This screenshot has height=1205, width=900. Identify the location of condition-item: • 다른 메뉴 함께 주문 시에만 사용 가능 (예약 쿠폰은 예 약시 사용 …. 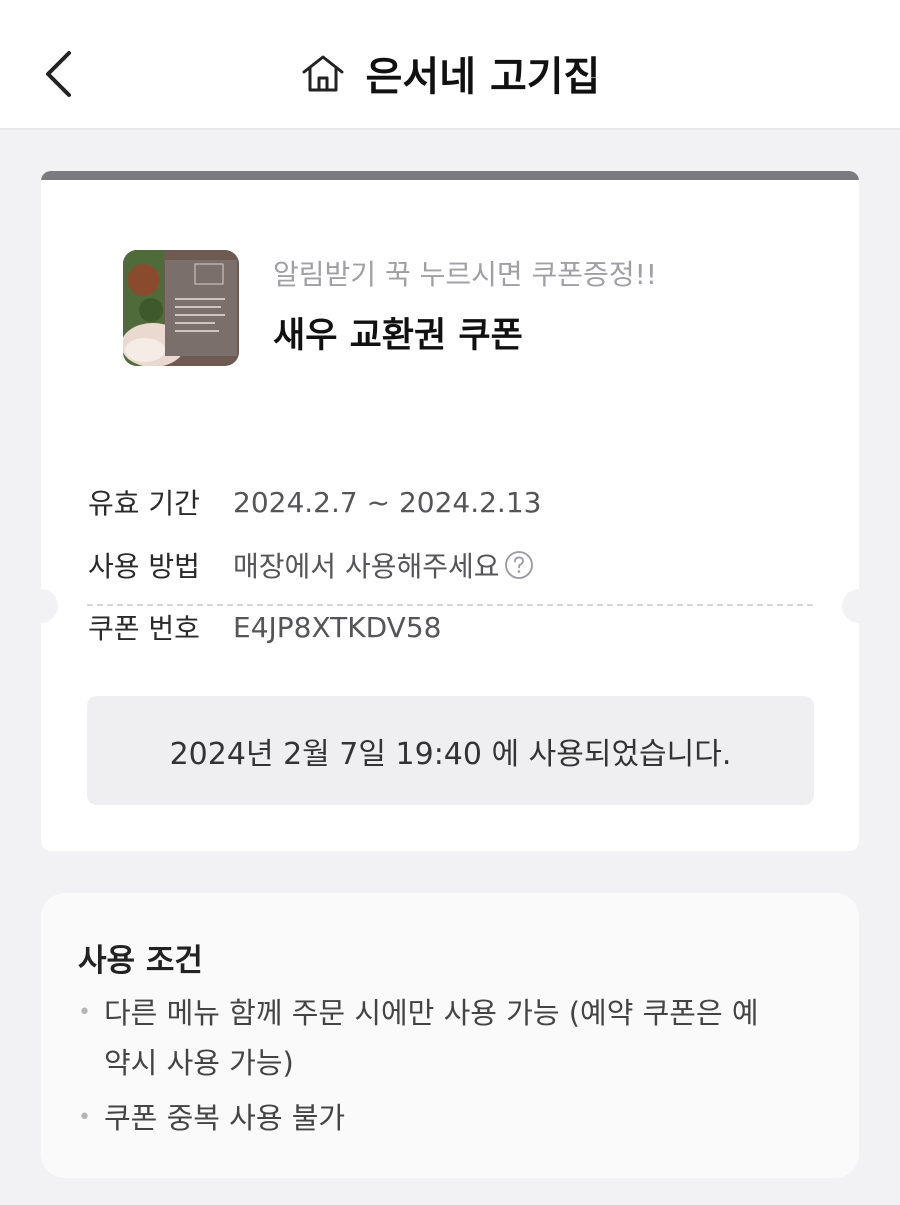
(418, 1038).